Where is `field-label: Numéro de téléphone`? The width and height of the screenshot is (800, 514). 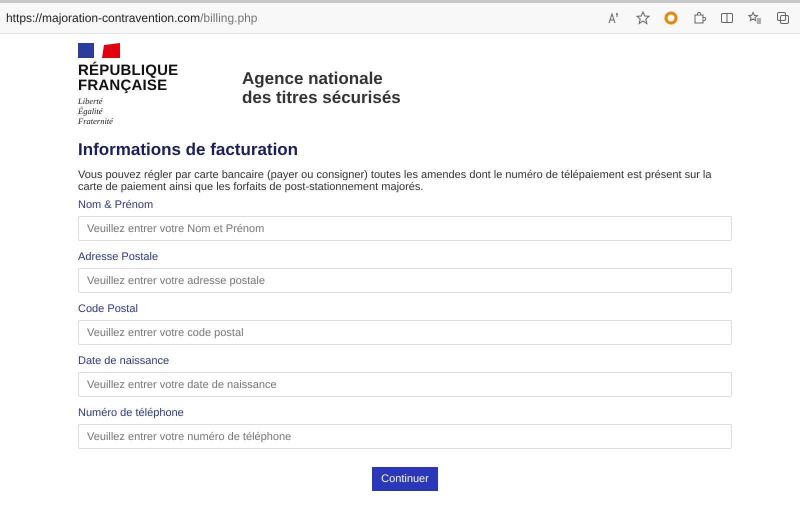 field-label: Numéro de téléphone is located at coordinates (131, 413).